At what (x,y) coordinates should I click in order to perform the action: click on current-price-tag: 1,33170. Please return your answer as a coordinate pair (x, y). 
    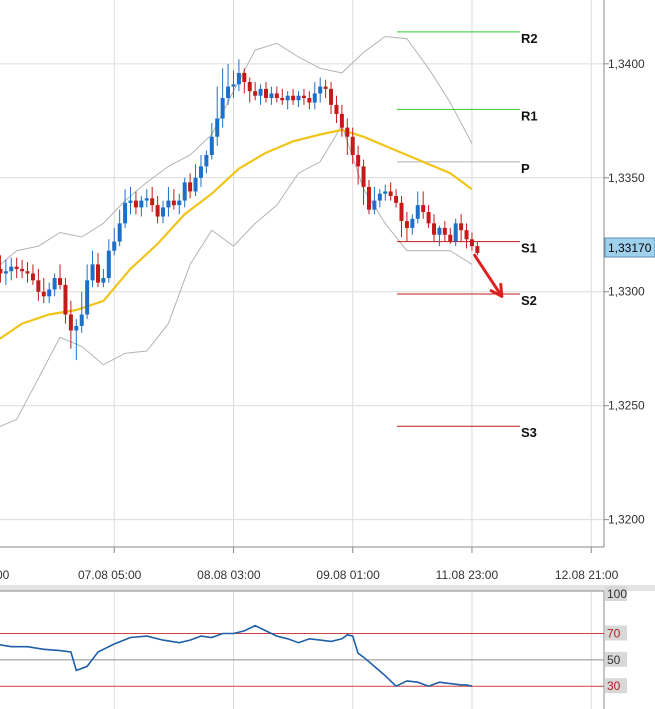
    Looking at the image, I should click on (629, 247).